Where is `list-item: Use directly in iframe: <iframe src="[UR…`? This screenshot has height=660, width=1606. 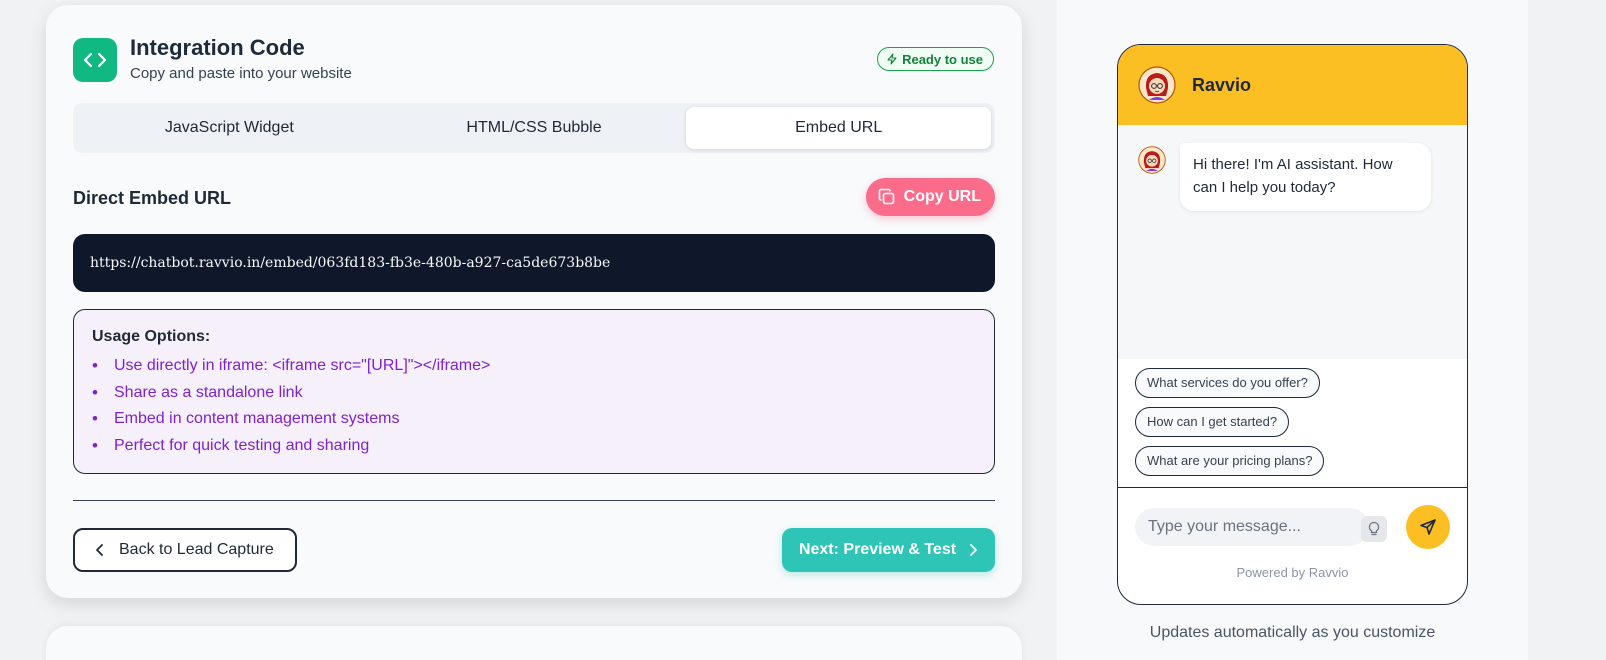
list-item: Use directly in iframe: <iframe src="[UR… is located at coordinates (543, 366).